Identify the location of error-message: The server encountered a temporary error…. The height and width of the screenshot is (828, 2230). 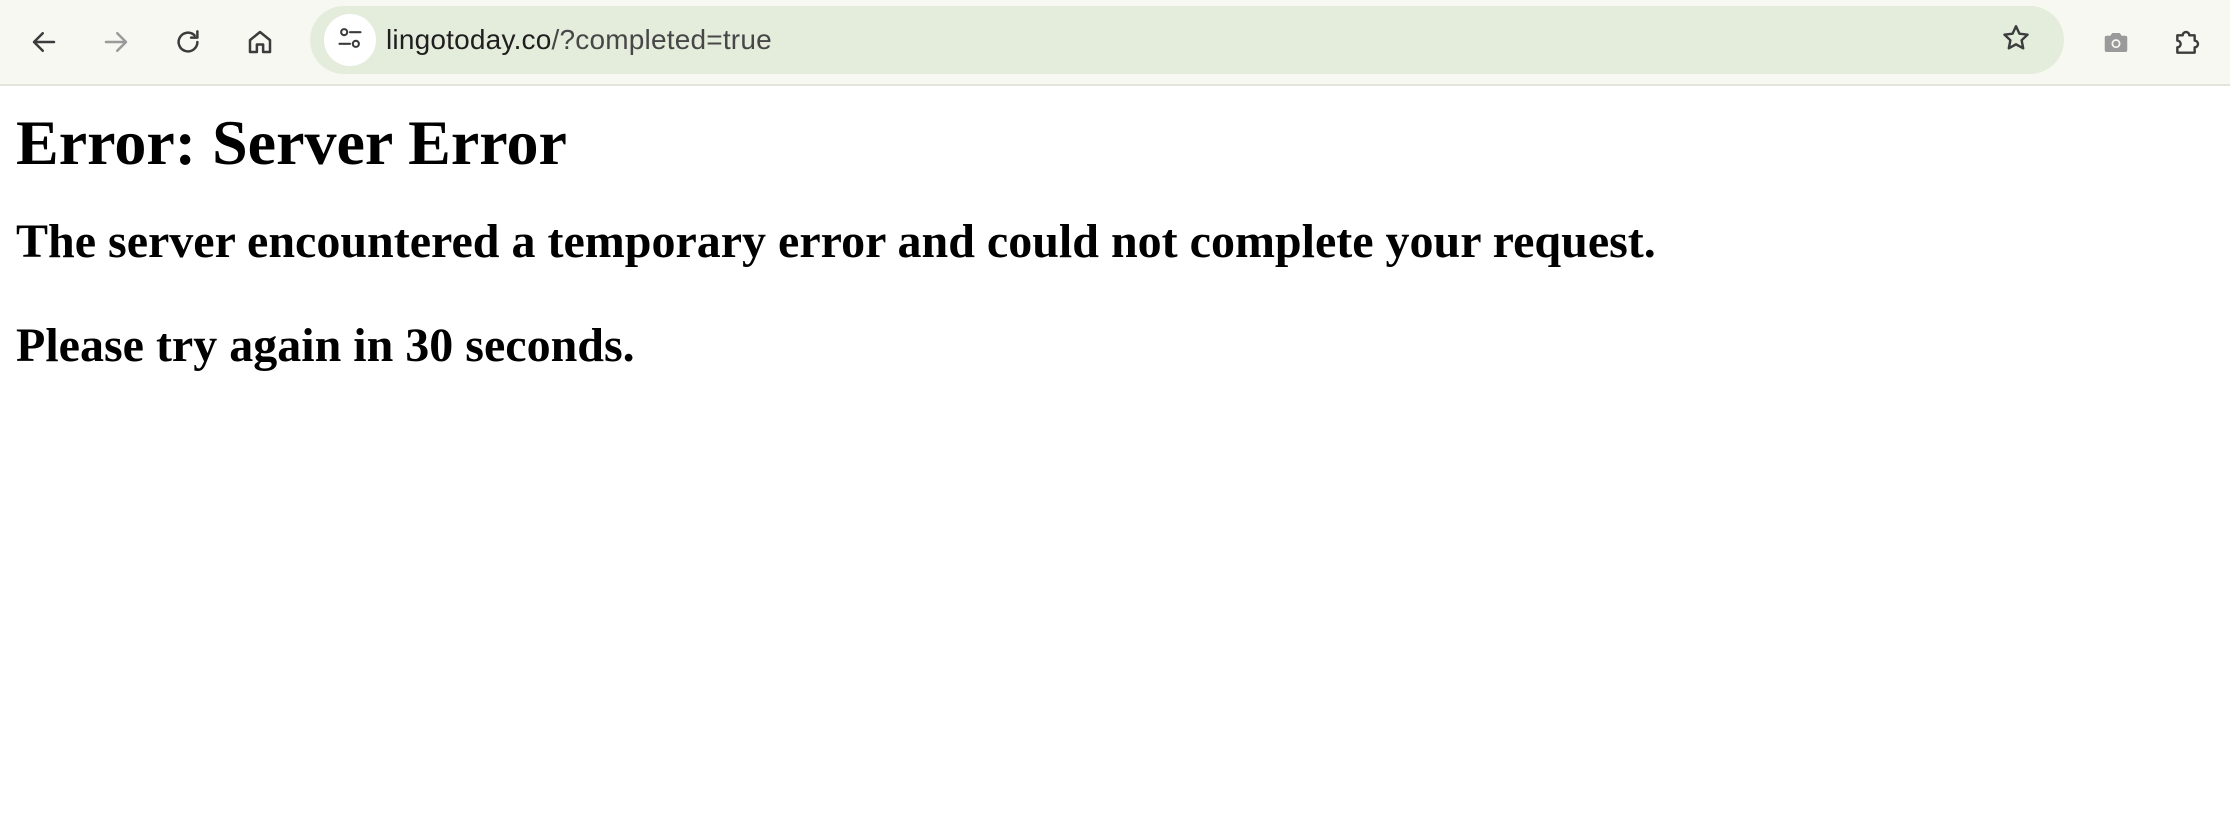
(836, 241).